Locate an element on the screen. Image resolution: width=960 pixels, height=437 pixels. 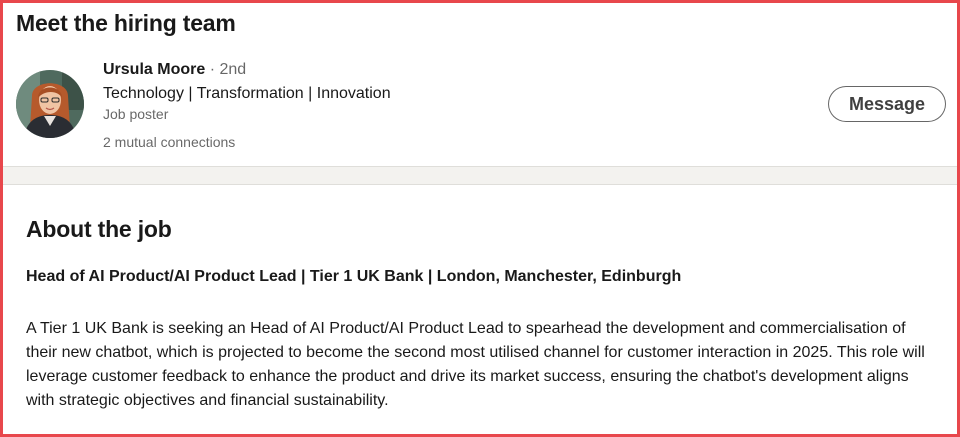
about-job-title: About the job is located at coordinates (99, 229).